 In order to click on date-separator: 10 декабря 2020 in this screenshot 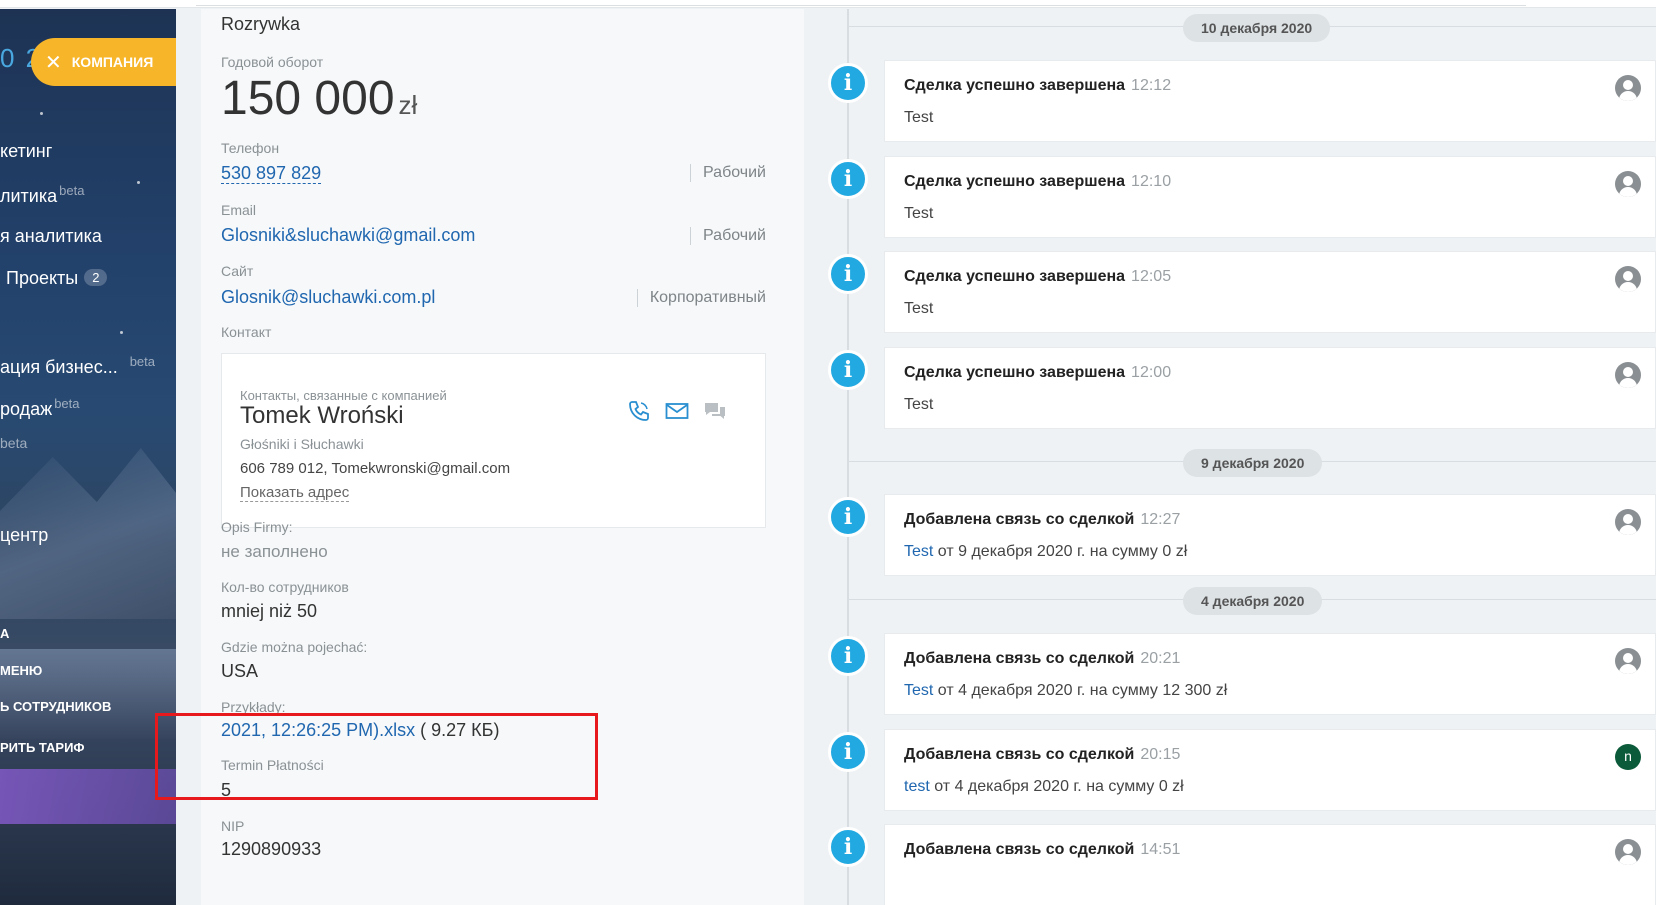, I will do `click(1251, 28)`.